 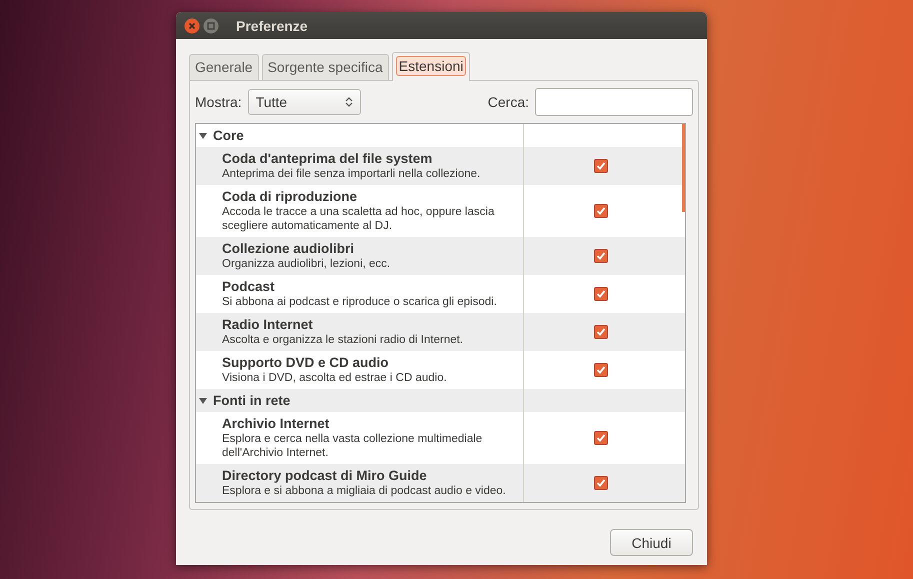 What do you see at coordinates (431, 66) in the screenshot?
I see `tab: Estensioni` at bounding box center [431, 66].